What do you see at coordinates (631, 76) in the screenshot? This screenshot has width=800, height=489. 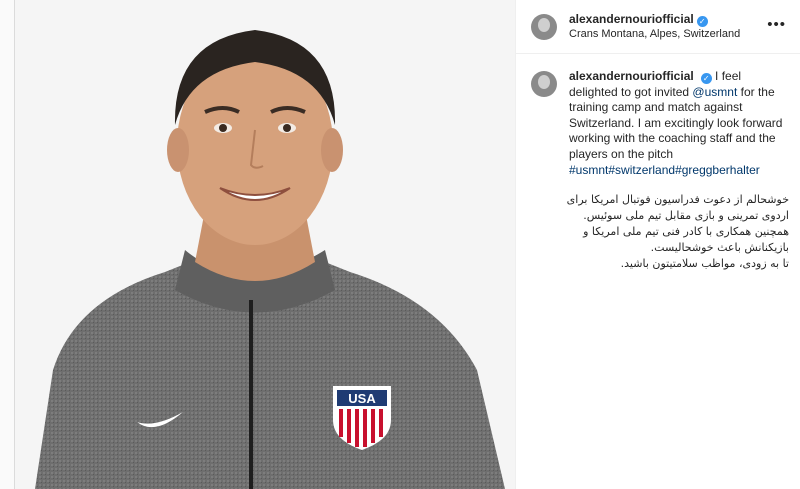 I see `caption-username: alexandernouriofficial` at bounding box center [631, 76].